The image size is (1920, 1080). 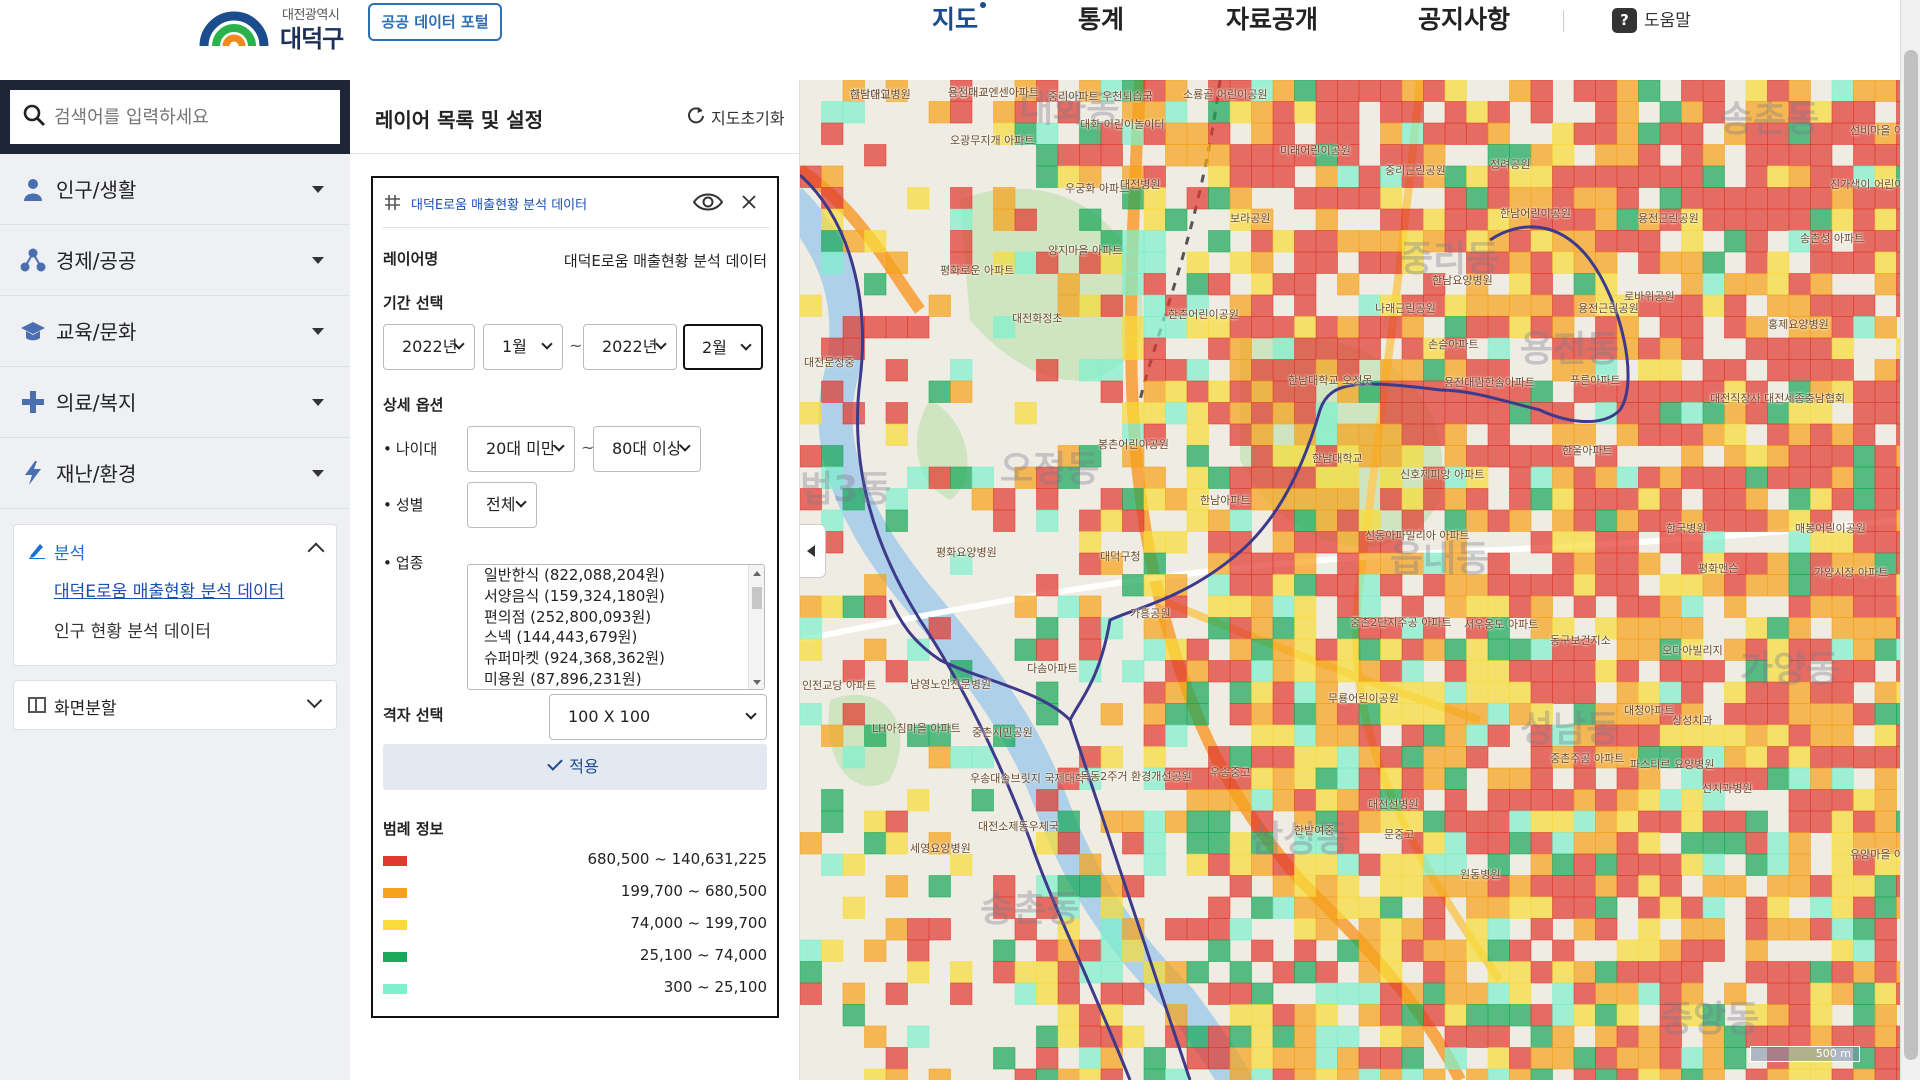 I want to click on listbox-scrollbar, so click(x=756, y=627).